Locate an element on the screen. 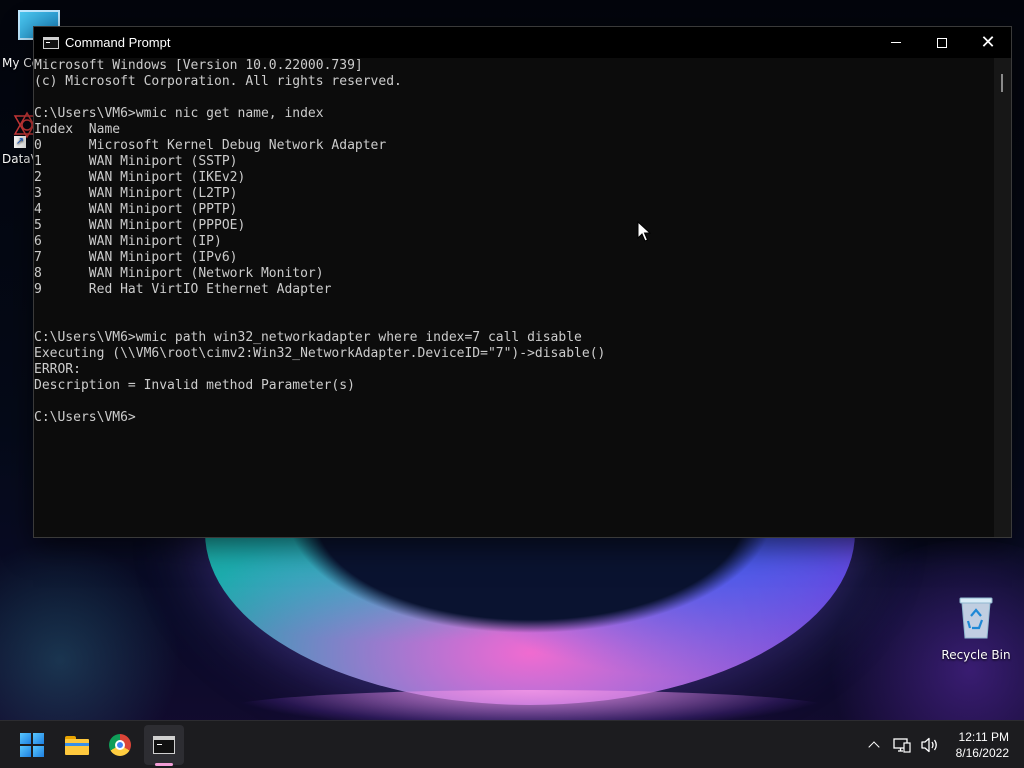  console-line: 6 WAN Miniport (IP) is located at coordinates (128, 241).